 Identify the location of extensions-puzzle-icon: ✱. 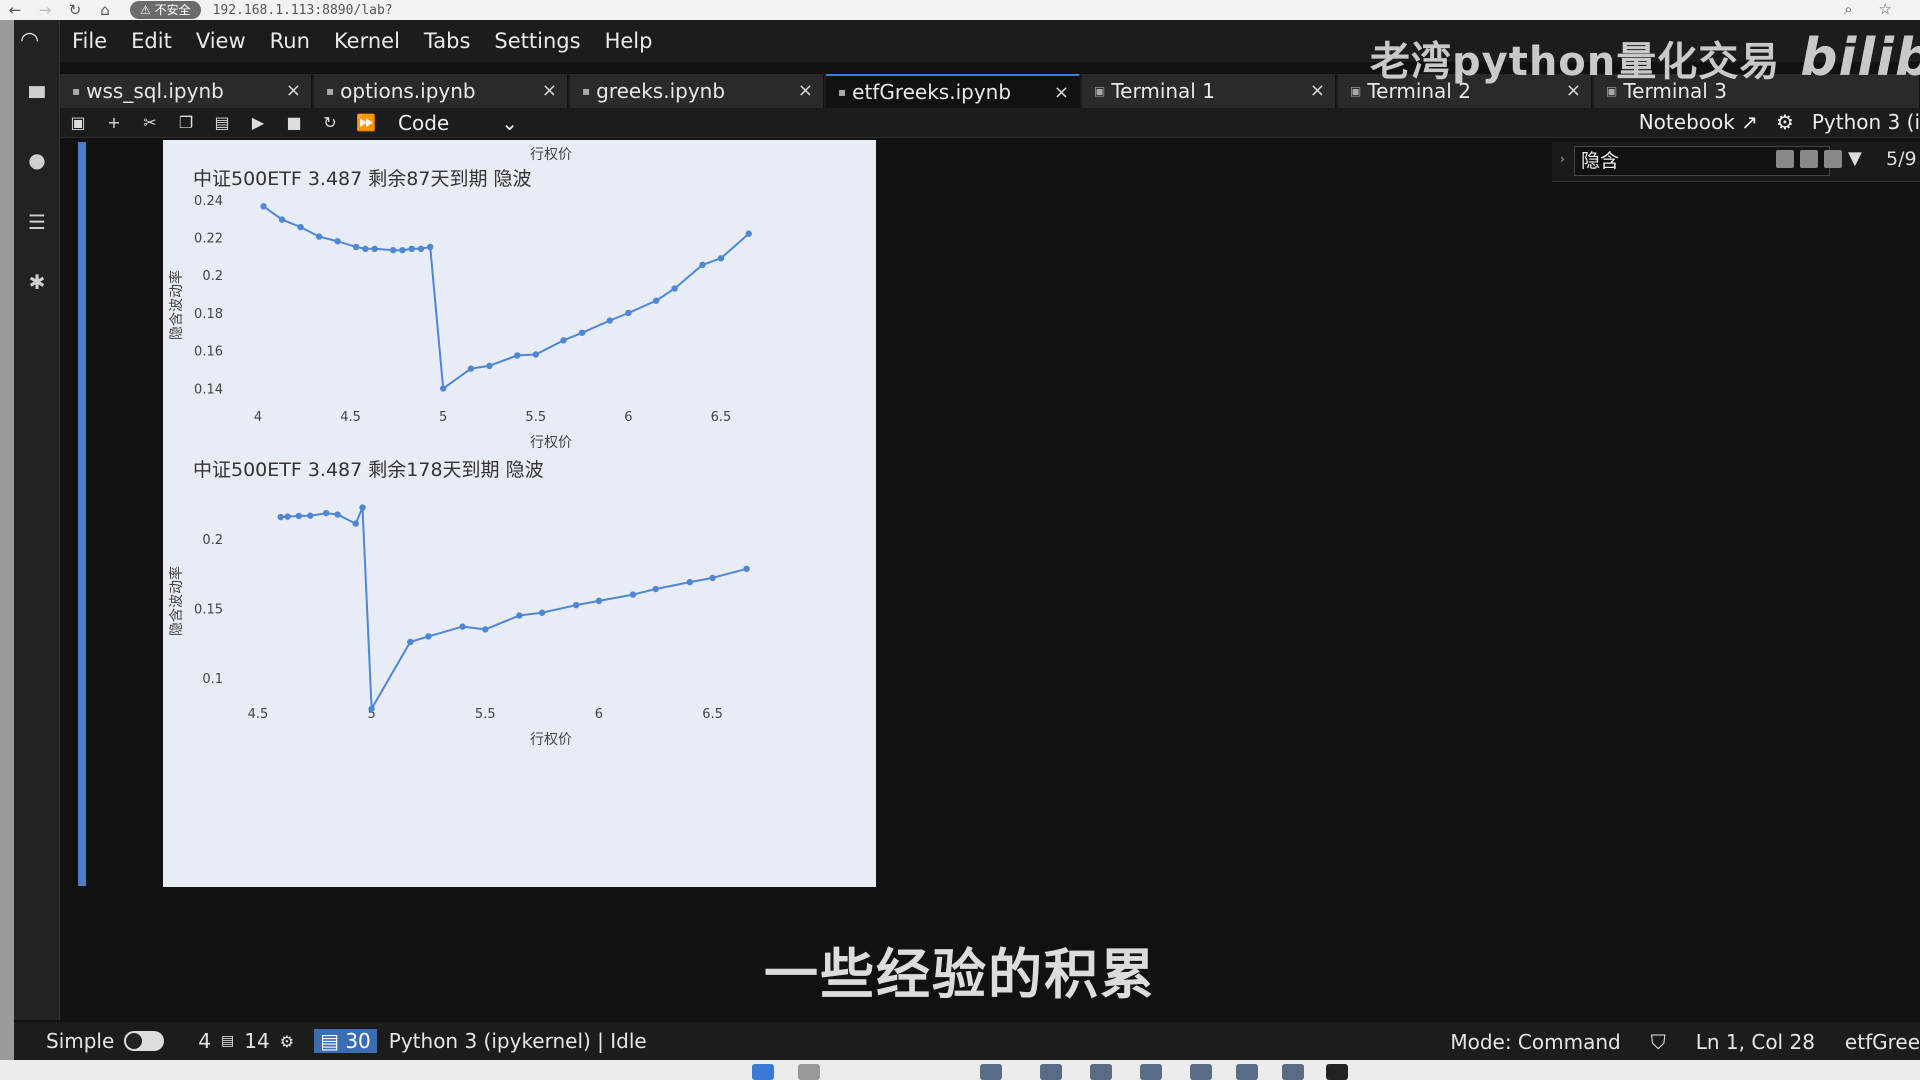
(37, 282).